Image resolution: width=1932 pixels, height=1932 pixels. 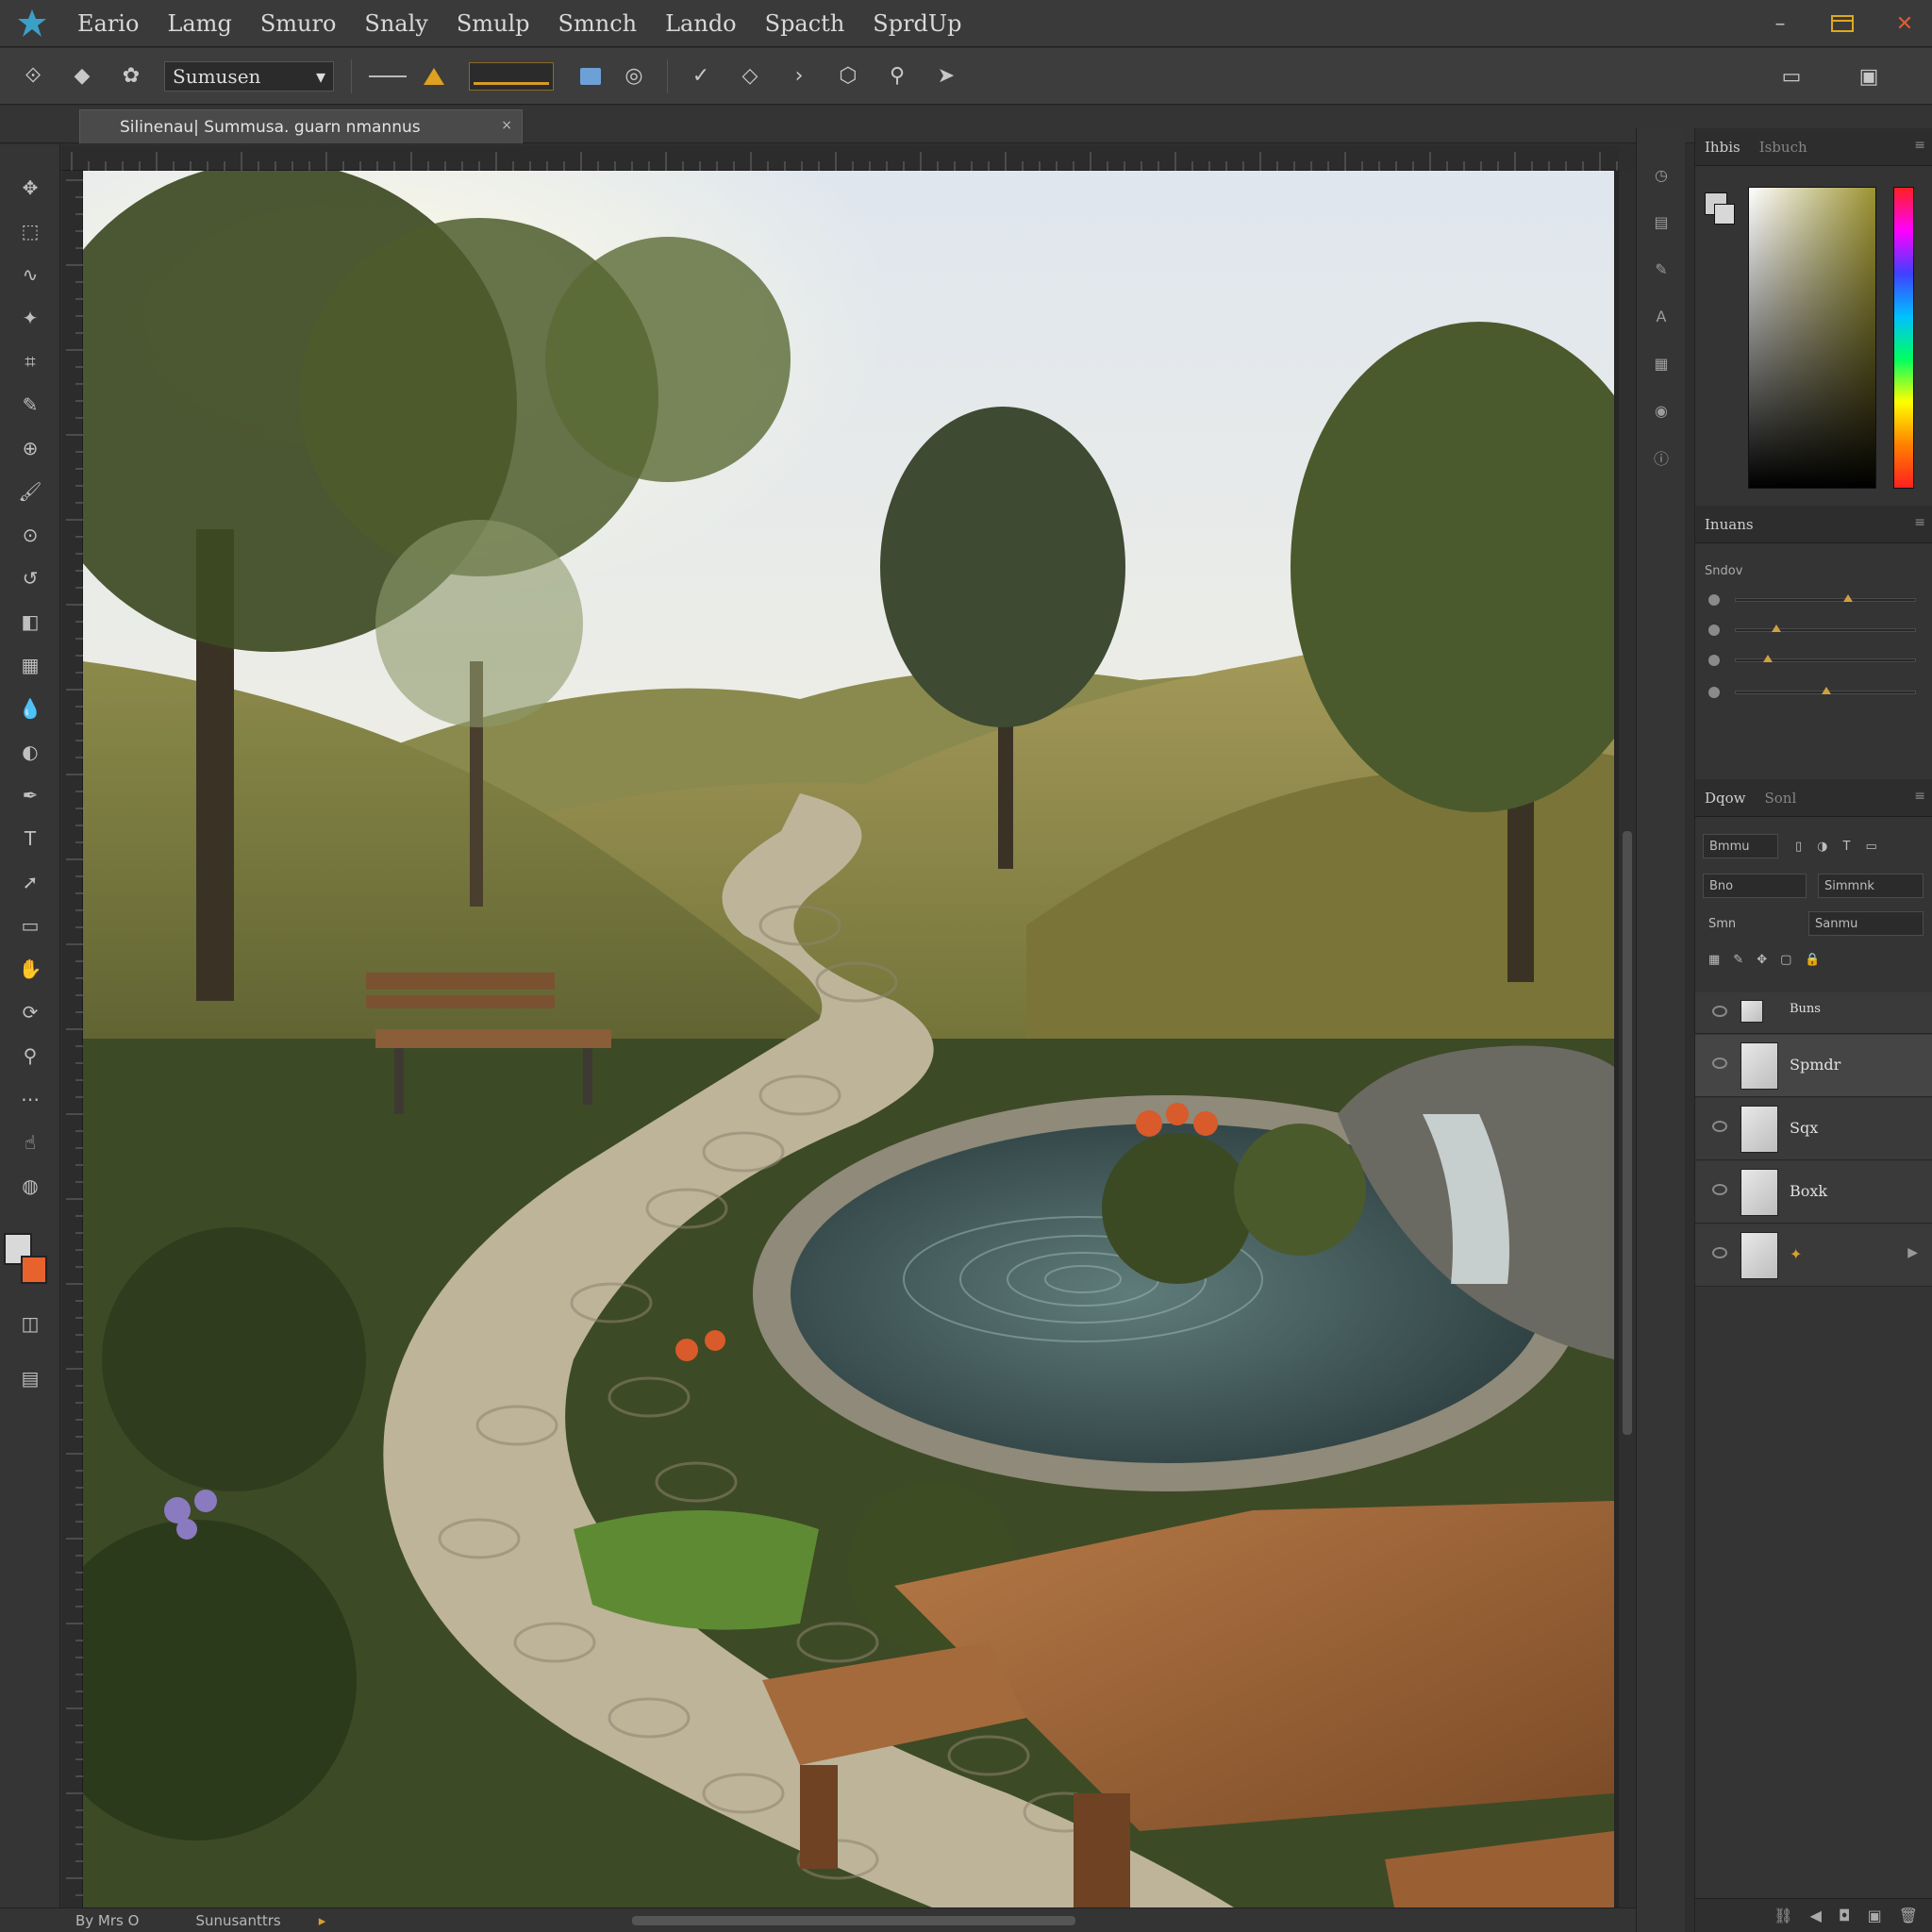 I want to click on hue-slider, so click(x=1904, y=338).